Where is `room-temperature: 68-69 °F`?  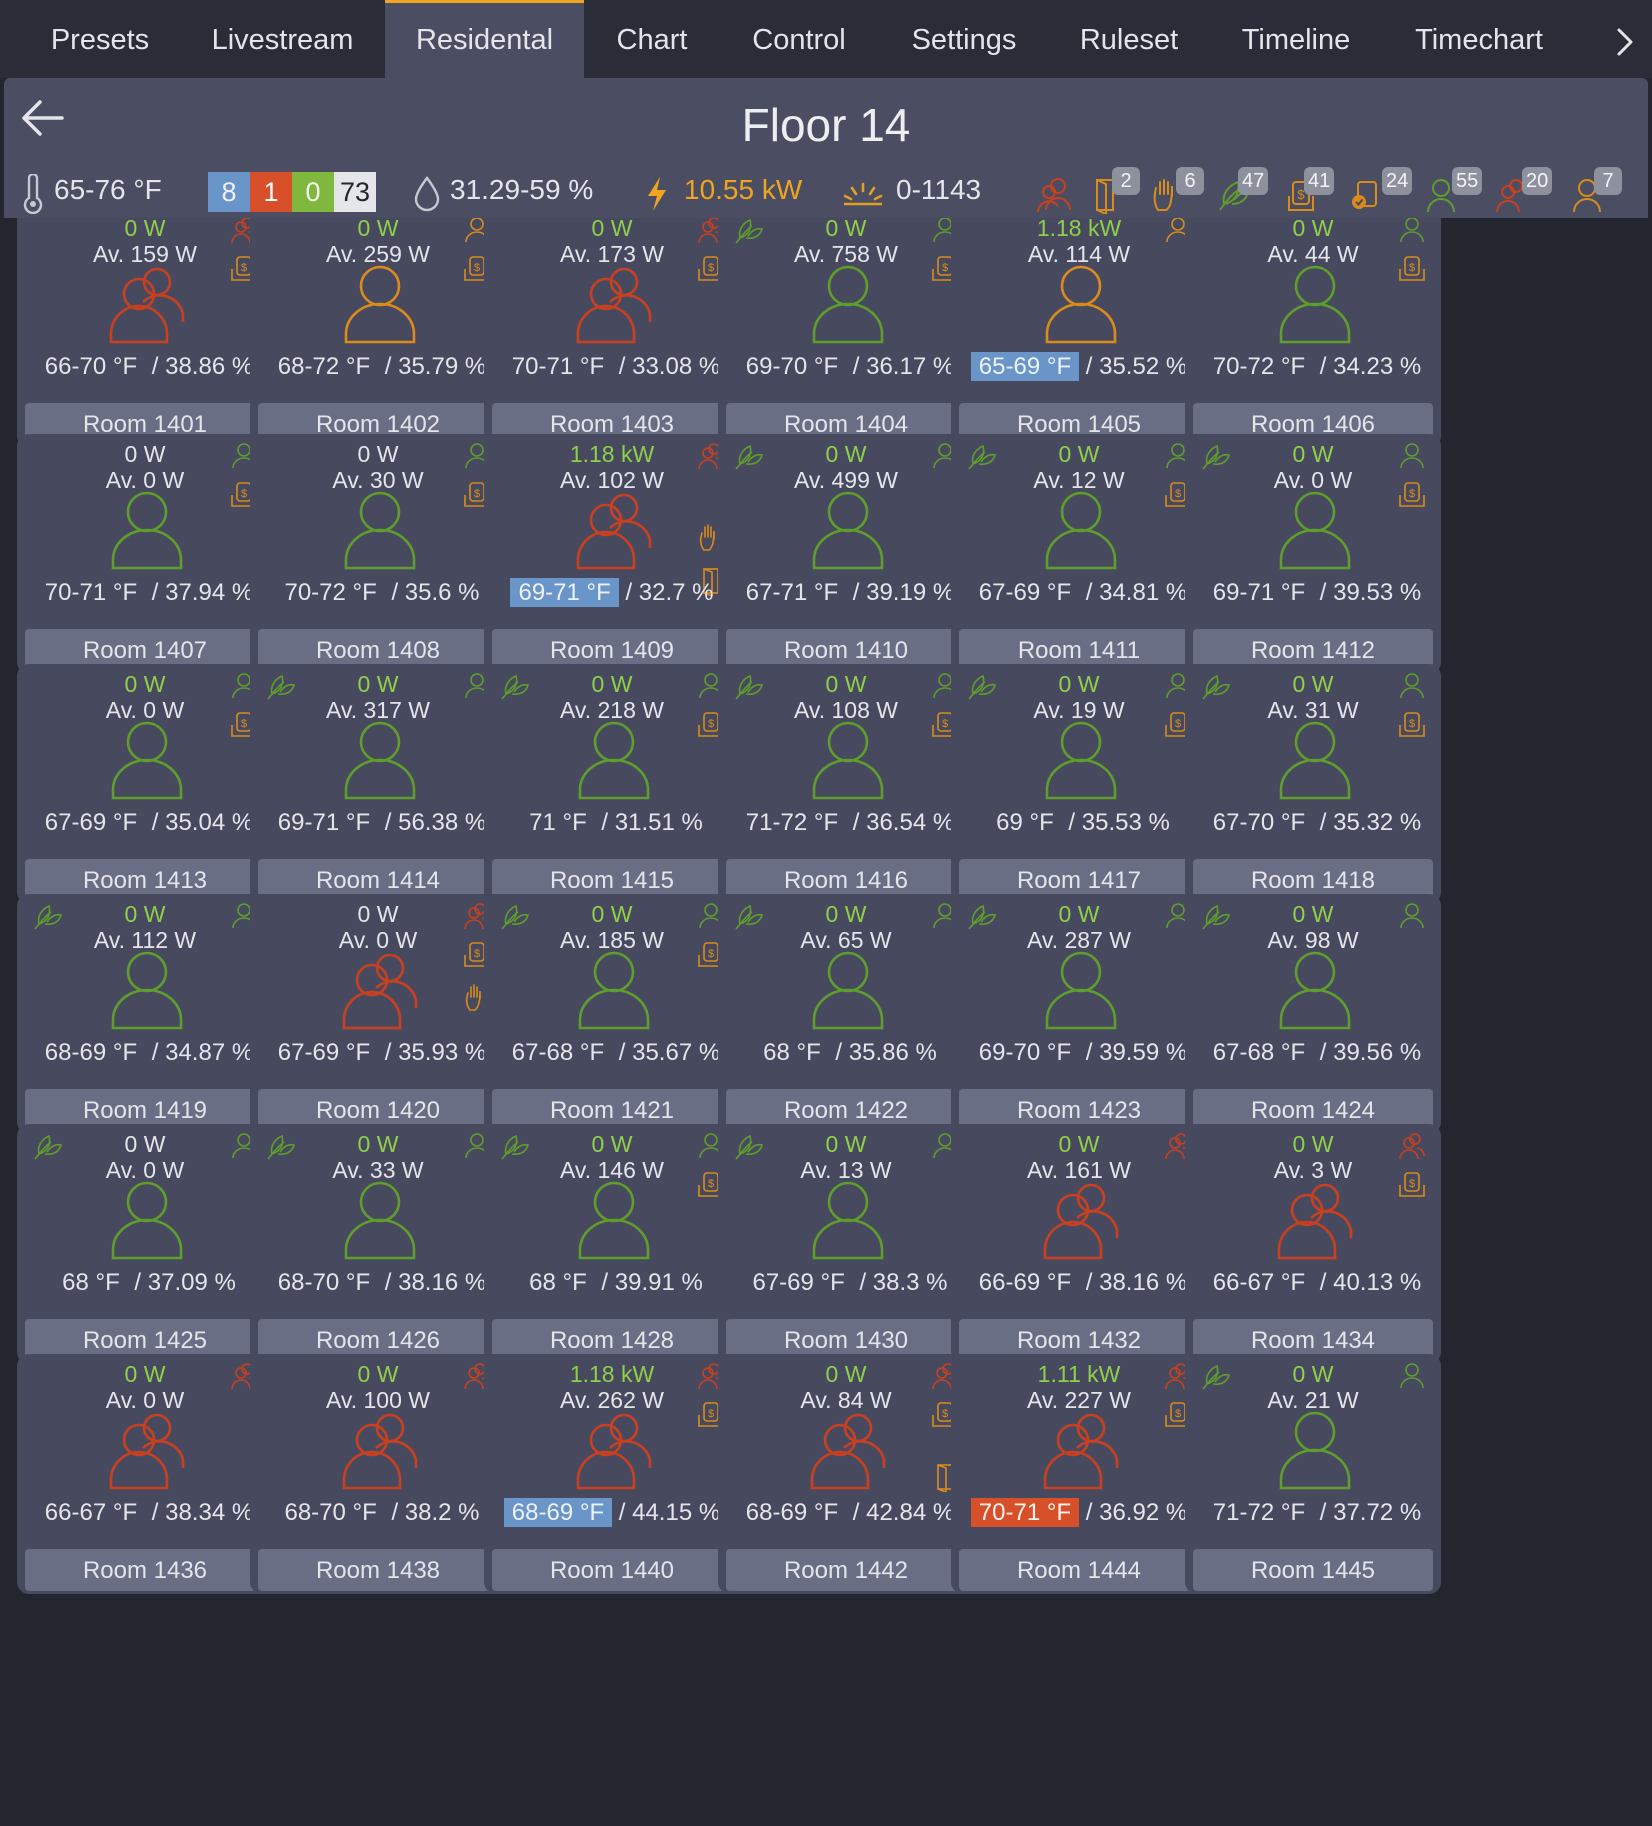
room-temperature: 68-69 °F is located at coordinates (91, 1052).